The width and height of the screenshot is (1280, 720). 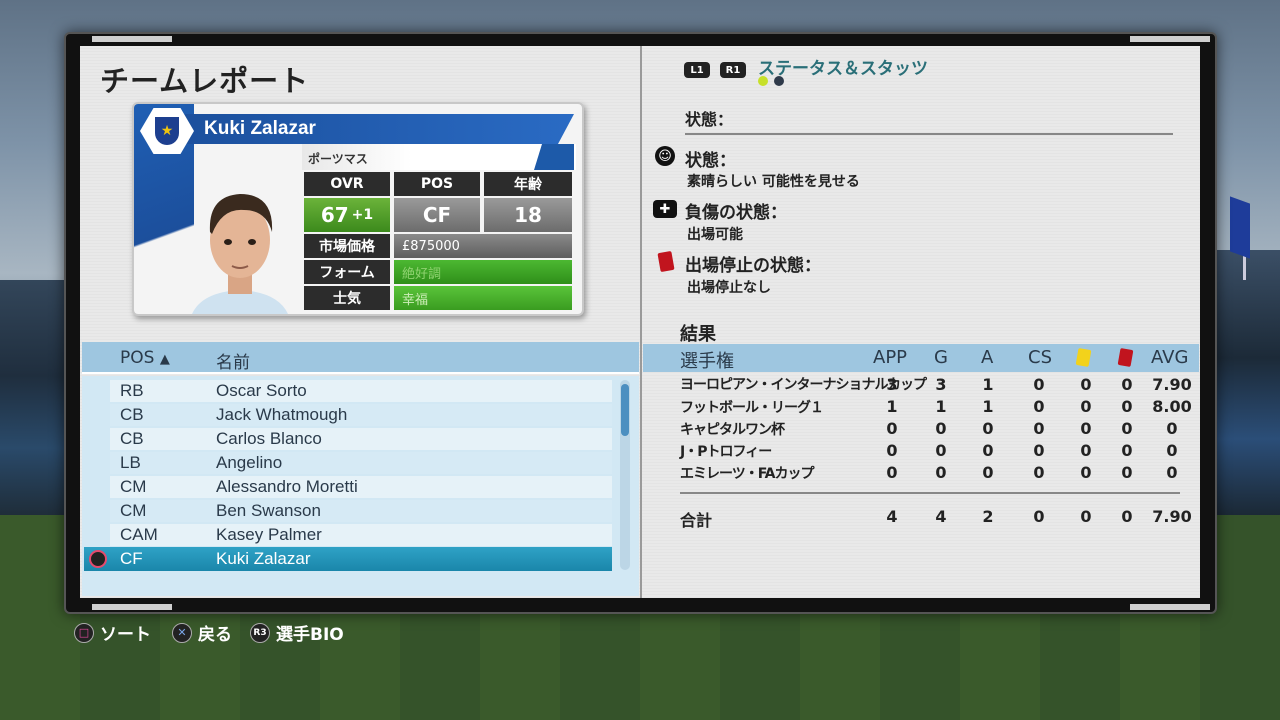 What do you see at coordinates (269, 534) in the screenshot?
I see `list-item-name: Kasey Palmer` at bounding box center [269, 534].